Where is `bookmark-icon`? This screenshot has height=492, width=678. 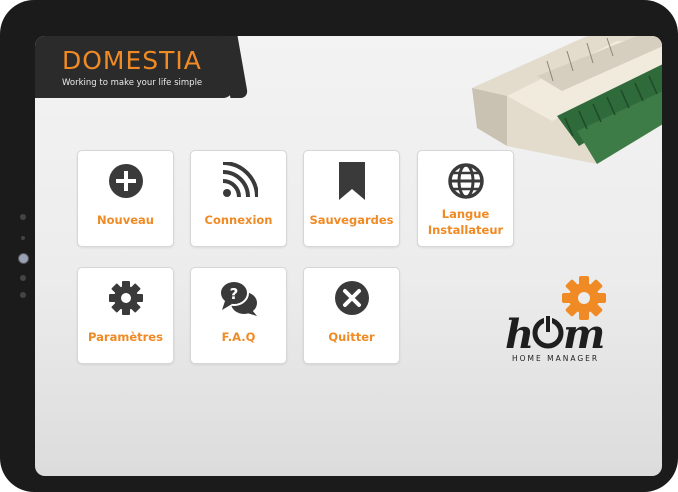
bookmark-icon is located at coordinates (351, 181).